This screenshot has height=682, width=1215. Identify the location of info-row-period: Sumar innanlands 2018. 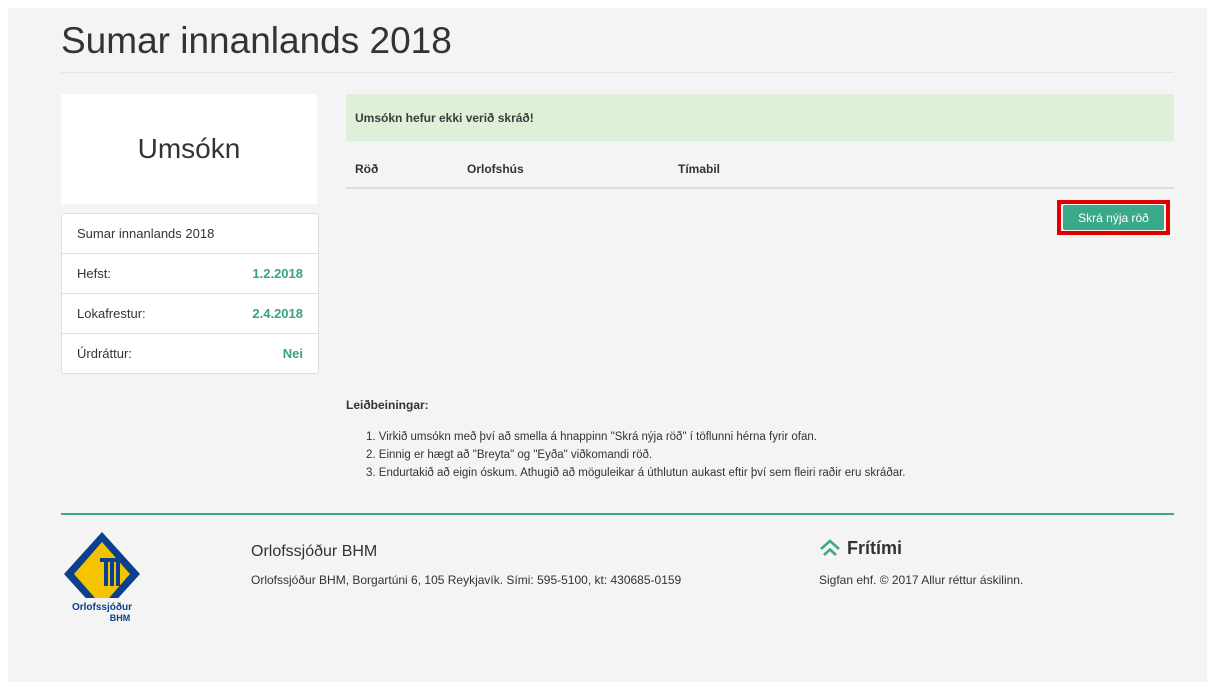
(190, 233).